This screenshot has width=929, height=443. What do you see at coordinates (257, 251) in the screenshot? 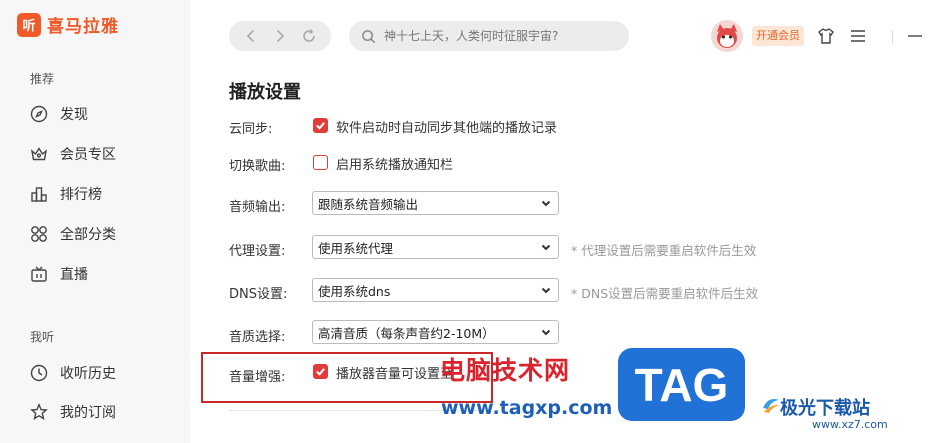
I see `proxy-label: 代理设置:` at bounding box center [257, 251].